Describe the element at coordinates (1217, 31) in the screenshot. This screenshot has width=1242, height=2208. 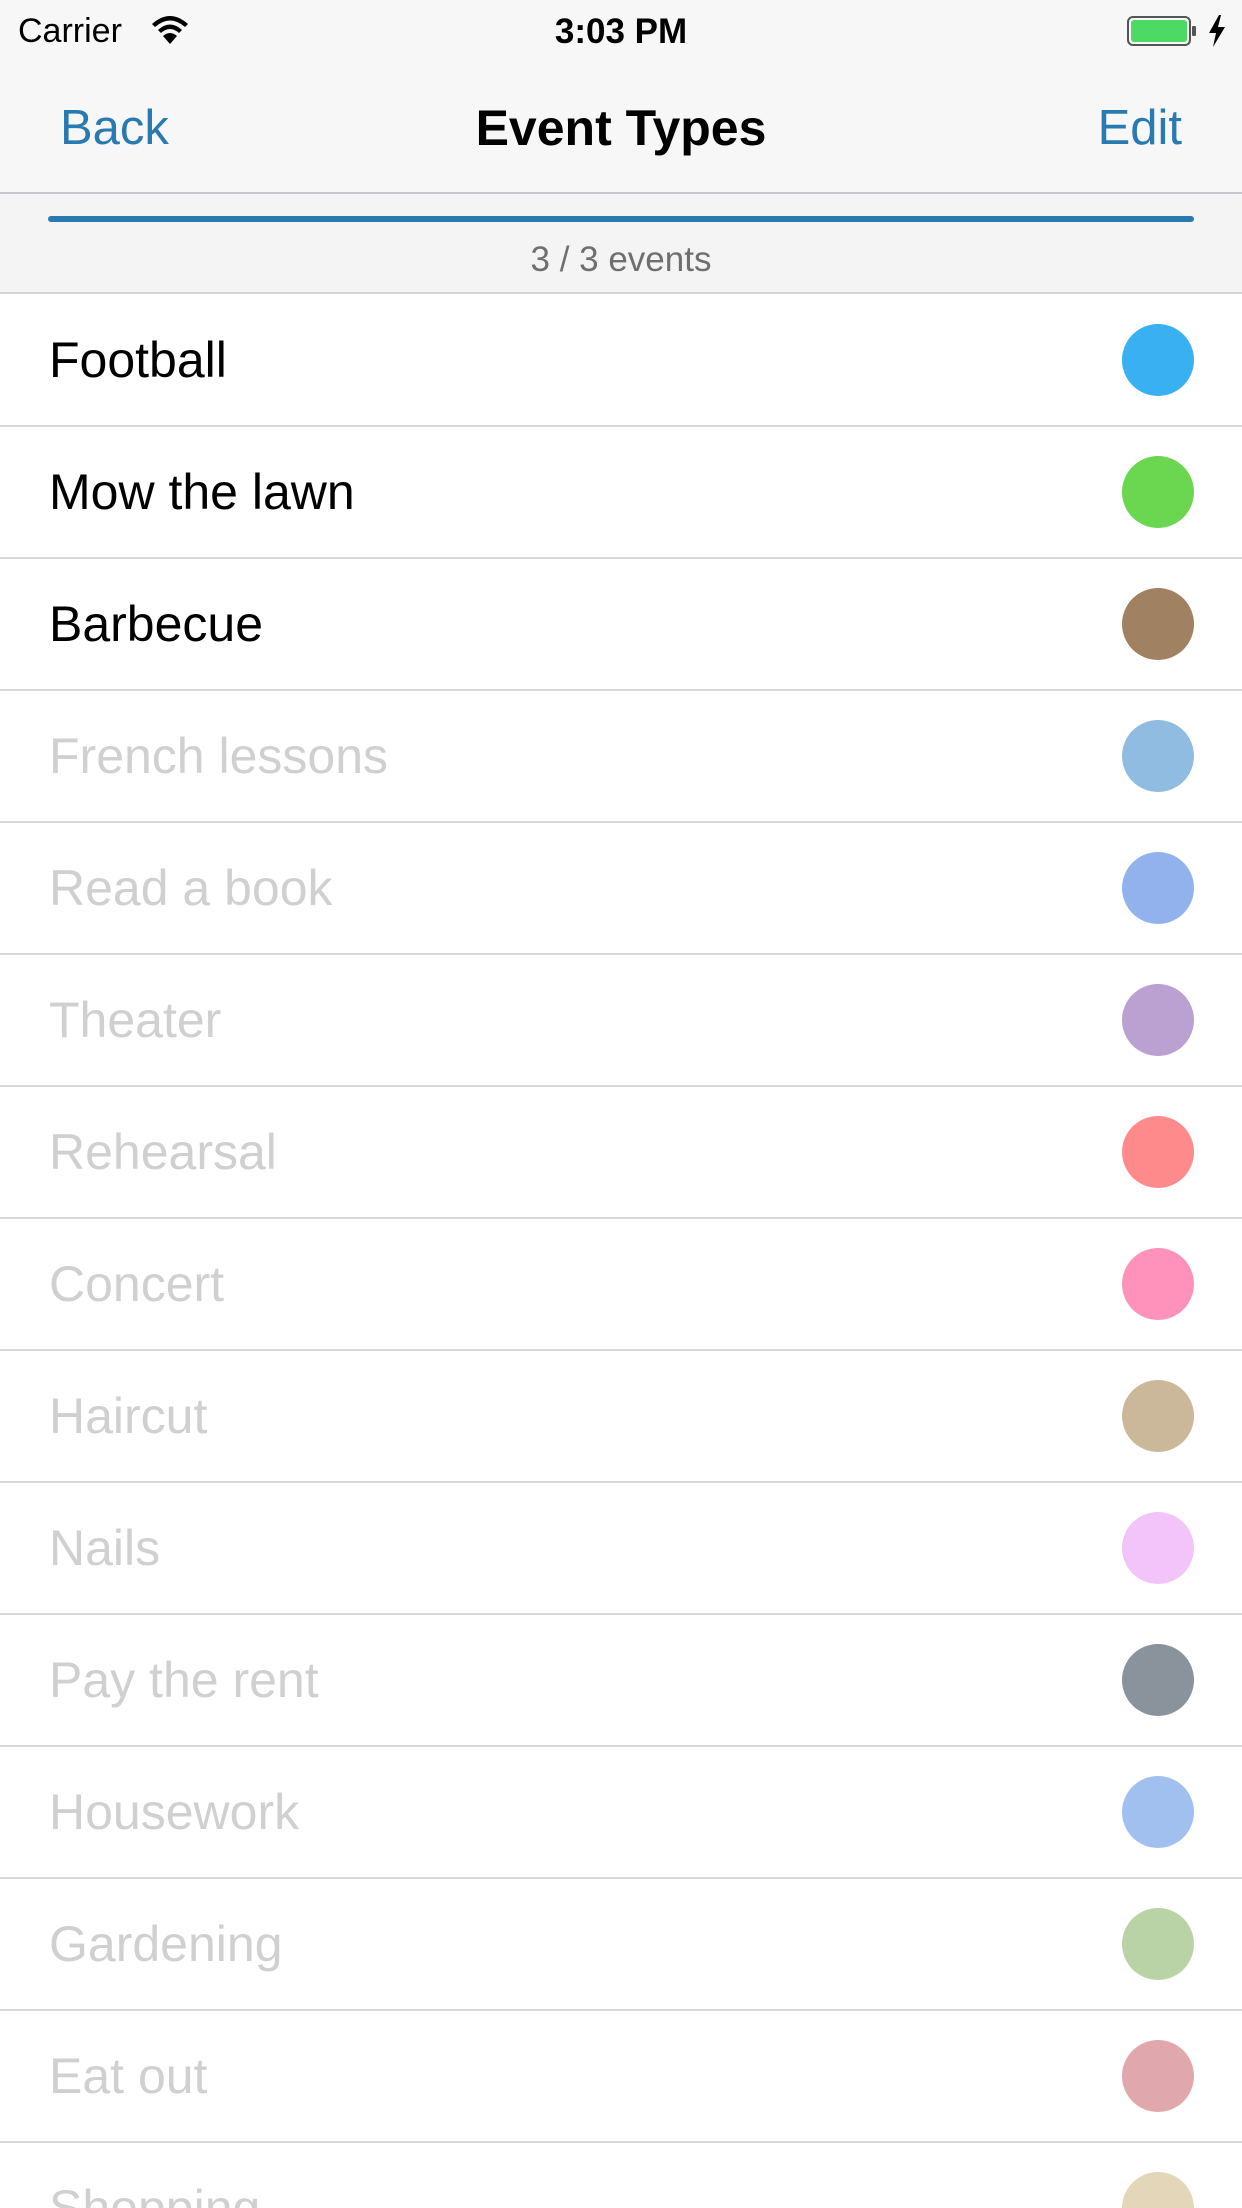
I see `charging-bolt-icon` at that location.